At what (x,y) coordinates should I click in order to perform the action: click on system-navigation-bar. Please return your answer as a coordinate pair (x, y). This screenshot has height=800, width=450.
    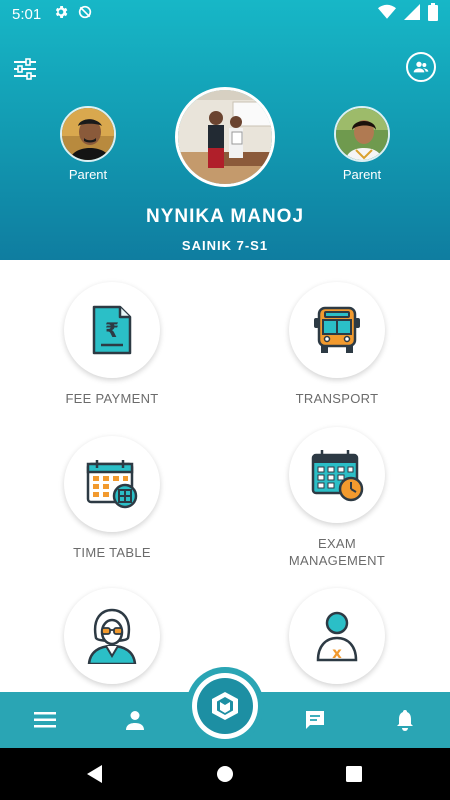
    Looking at the image, I should click on (225, 774).